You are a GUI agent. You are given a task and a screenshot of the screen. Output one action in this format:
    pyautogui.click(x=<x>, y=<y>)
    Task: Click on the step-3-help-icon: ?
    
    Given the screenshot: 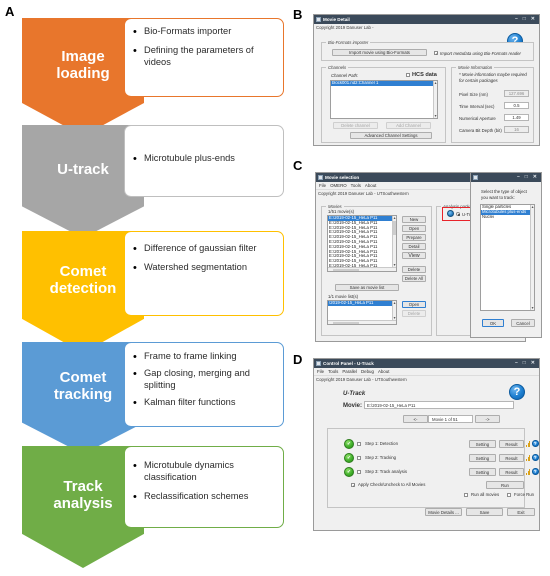 What is the action you would take?
    pyautogui.click(x=535, y=471)
    